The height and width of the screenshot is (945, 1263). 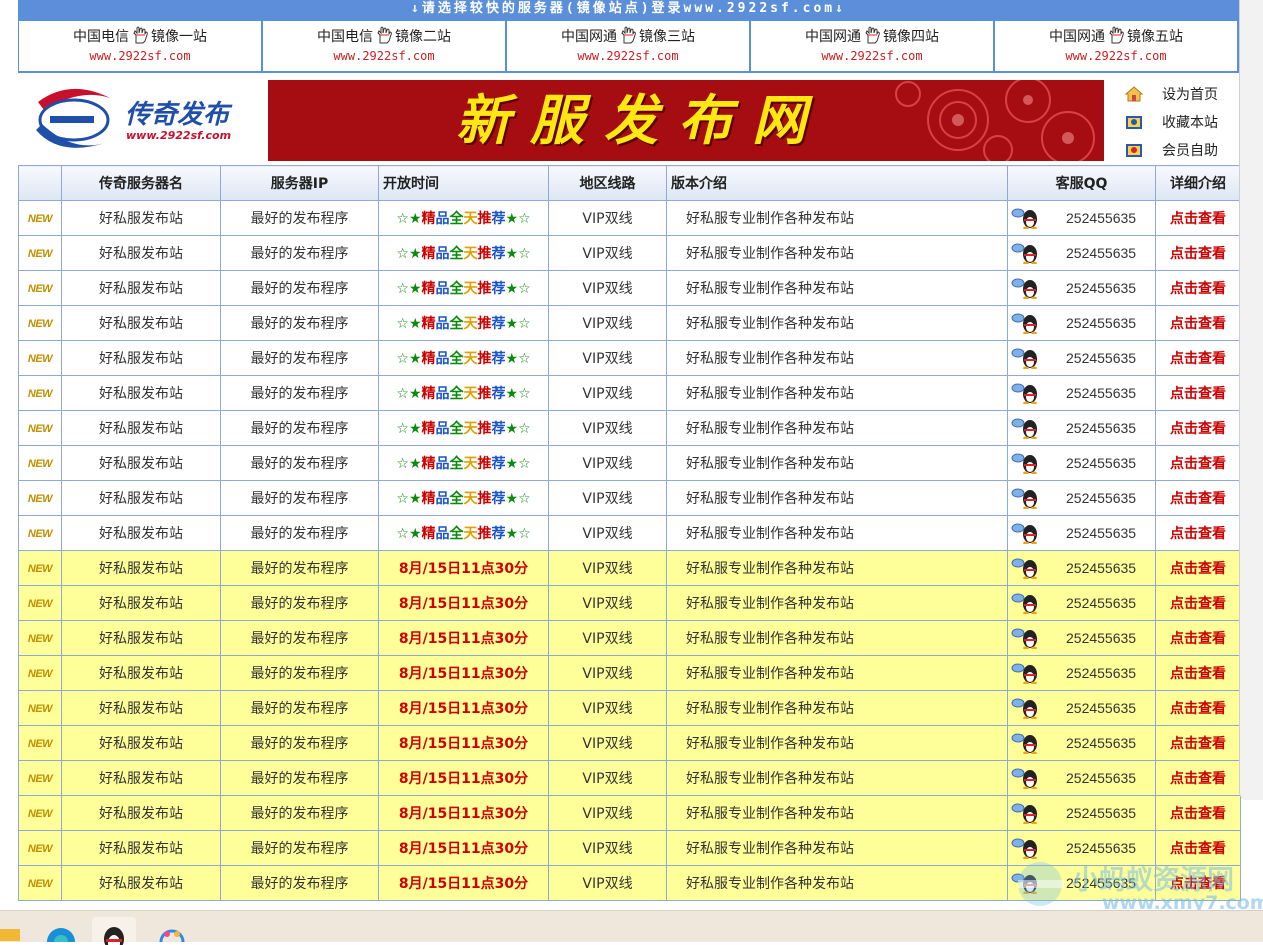 I want to click on qq-taskbar-button, so click(x=114, y=931).